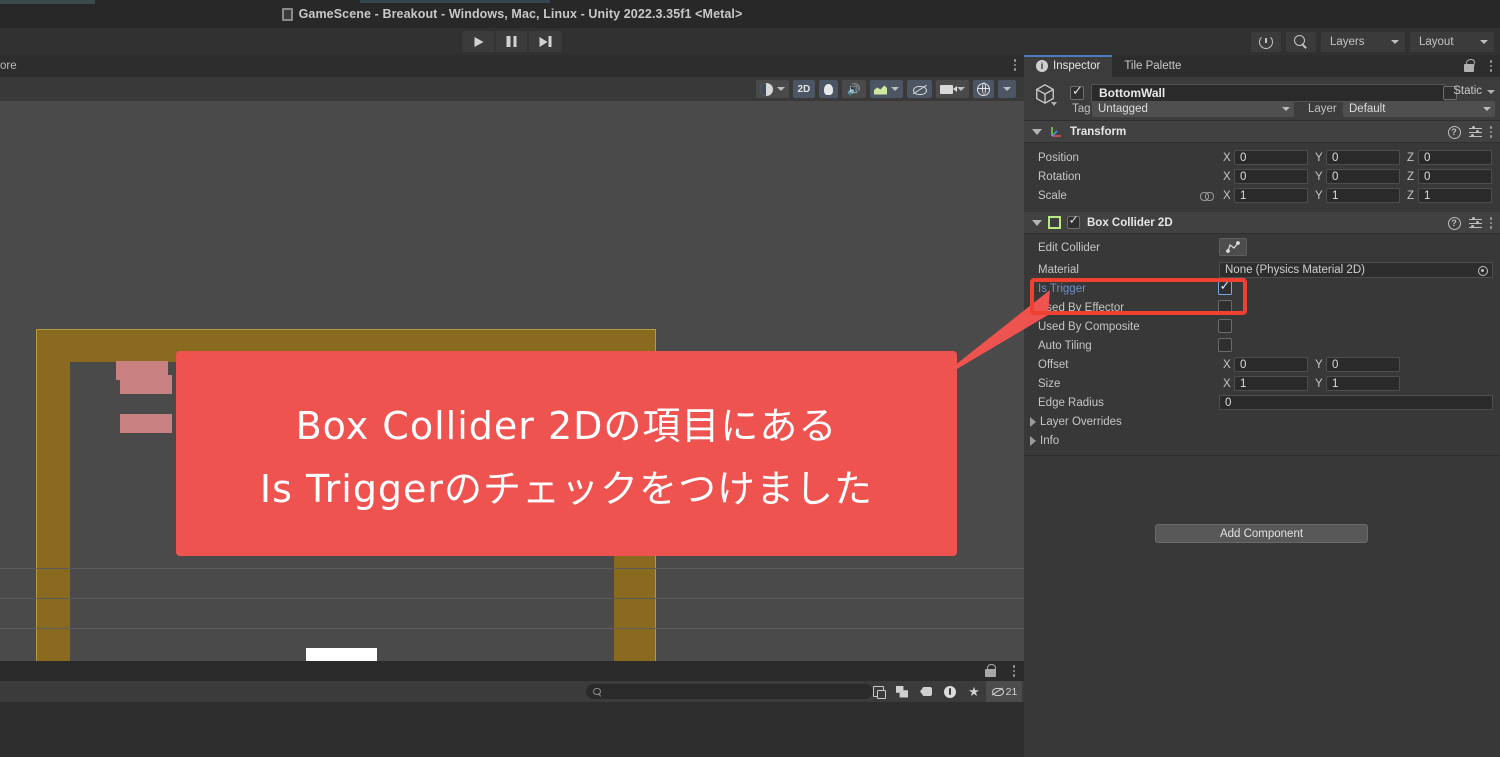 Image resolution: width=1500 pixels, height=757 pixels. Describe the element at coordinates (950, 691) in the screenshot. I see `warning-button` at that location.